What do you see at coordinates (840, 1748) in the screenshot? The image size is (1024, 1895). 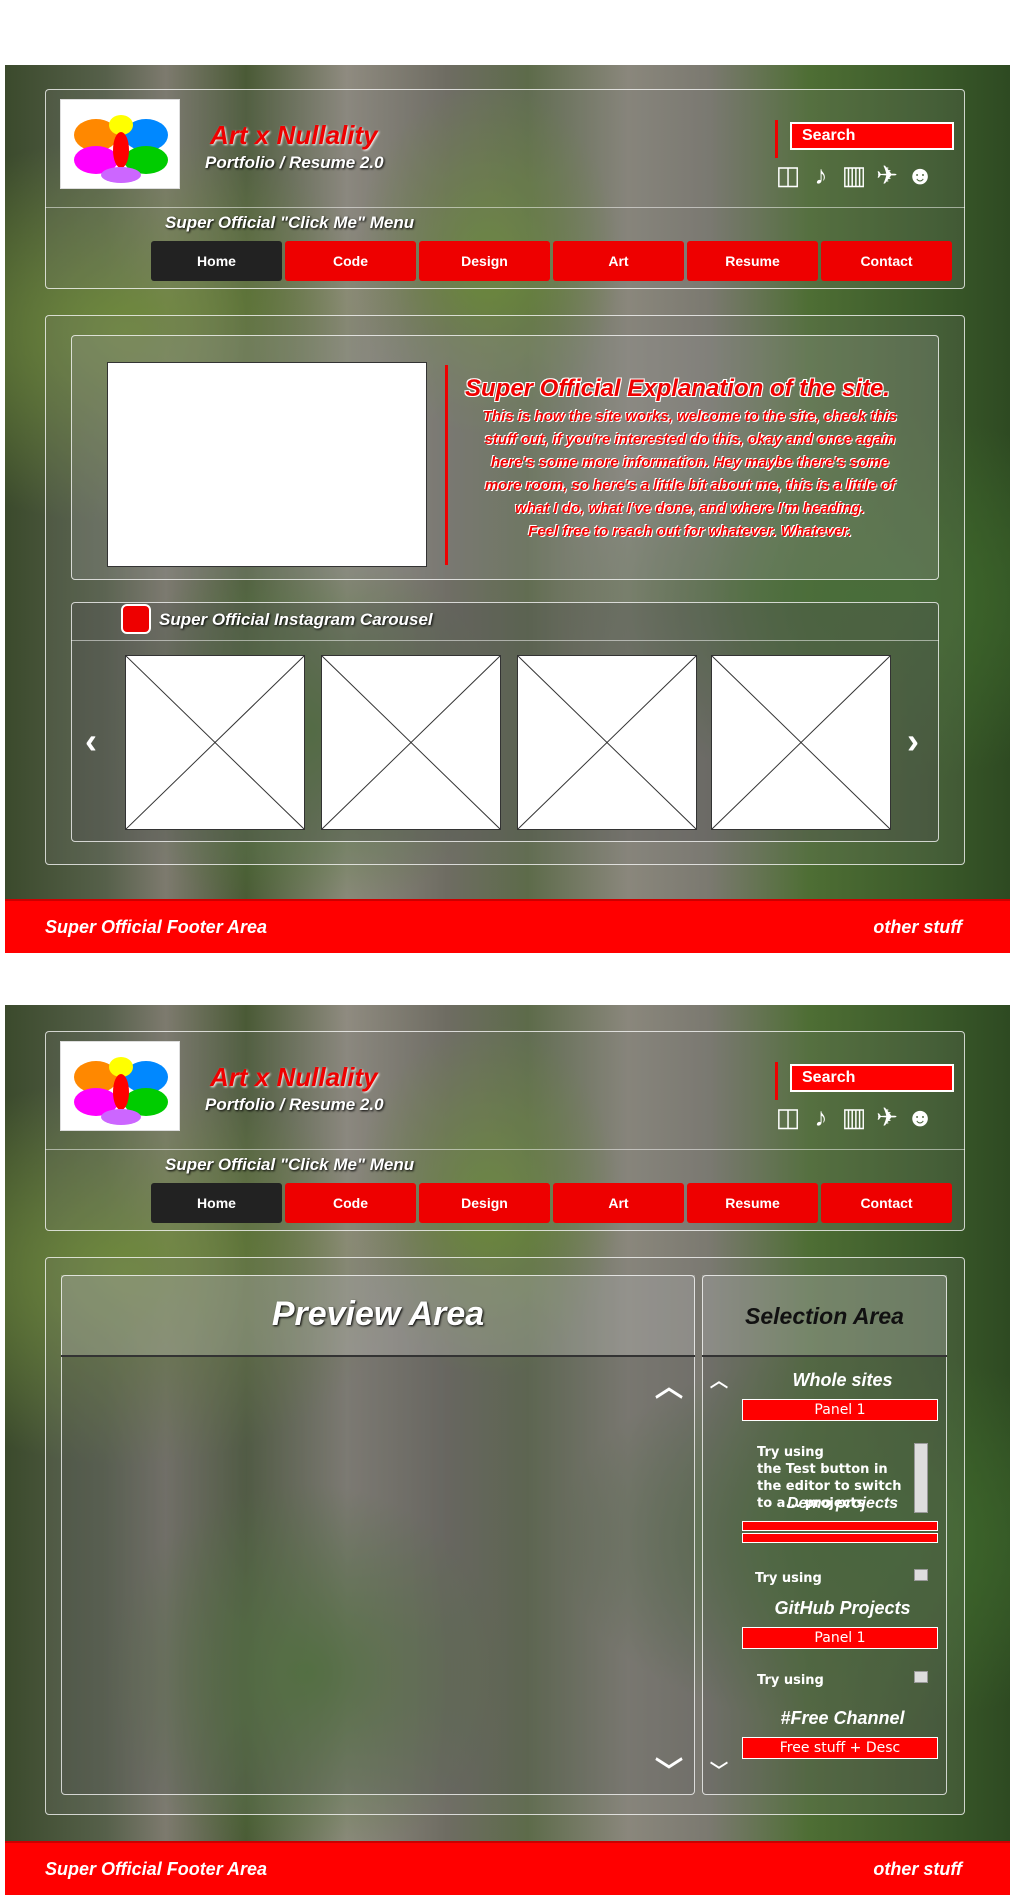 I see `free-stuff-button: Free stuff + Desc` at bounding box center [840, 1748].